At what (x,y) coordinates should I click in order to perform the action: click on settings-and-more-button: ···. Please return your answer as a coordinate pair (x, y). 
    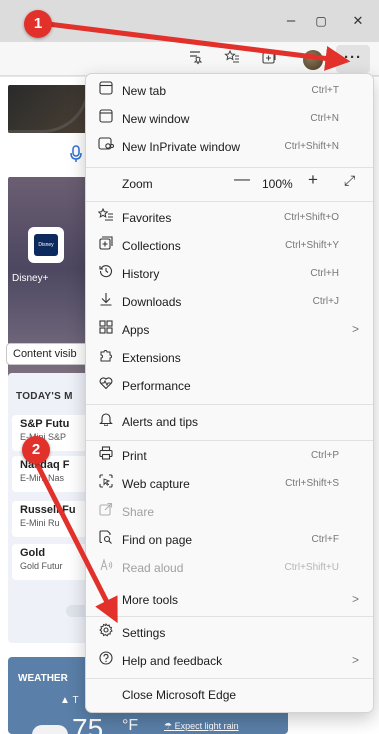
    Looking at the image, I should click on (353, 59).